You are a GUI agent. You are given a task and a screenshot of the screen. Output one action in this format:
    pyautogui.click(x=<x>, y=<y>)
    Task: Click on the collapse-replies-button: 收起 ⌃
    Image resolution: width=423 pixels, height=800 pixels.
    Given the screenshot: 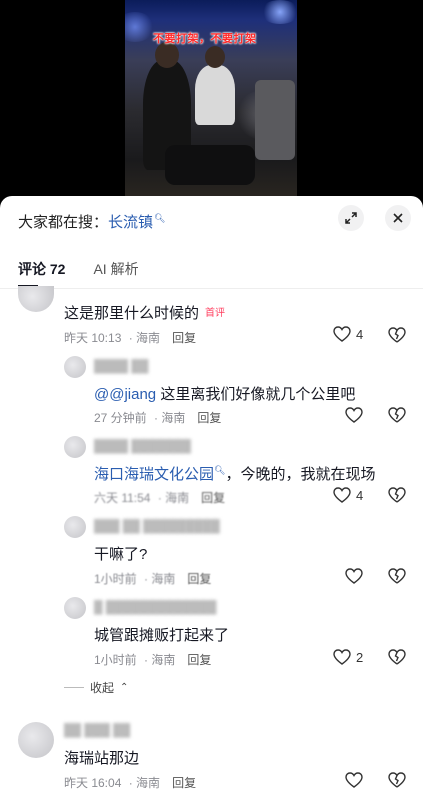 What is the action you would take?
    pyautogui.click(x=96, y=687)
    